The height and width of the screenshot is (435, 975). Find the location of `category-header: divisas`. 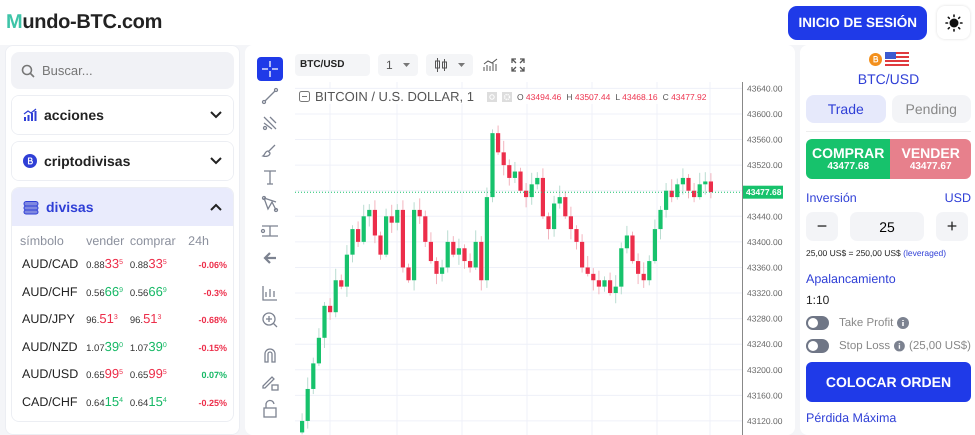

category-header: divisas is located at coordinates (122, 207).